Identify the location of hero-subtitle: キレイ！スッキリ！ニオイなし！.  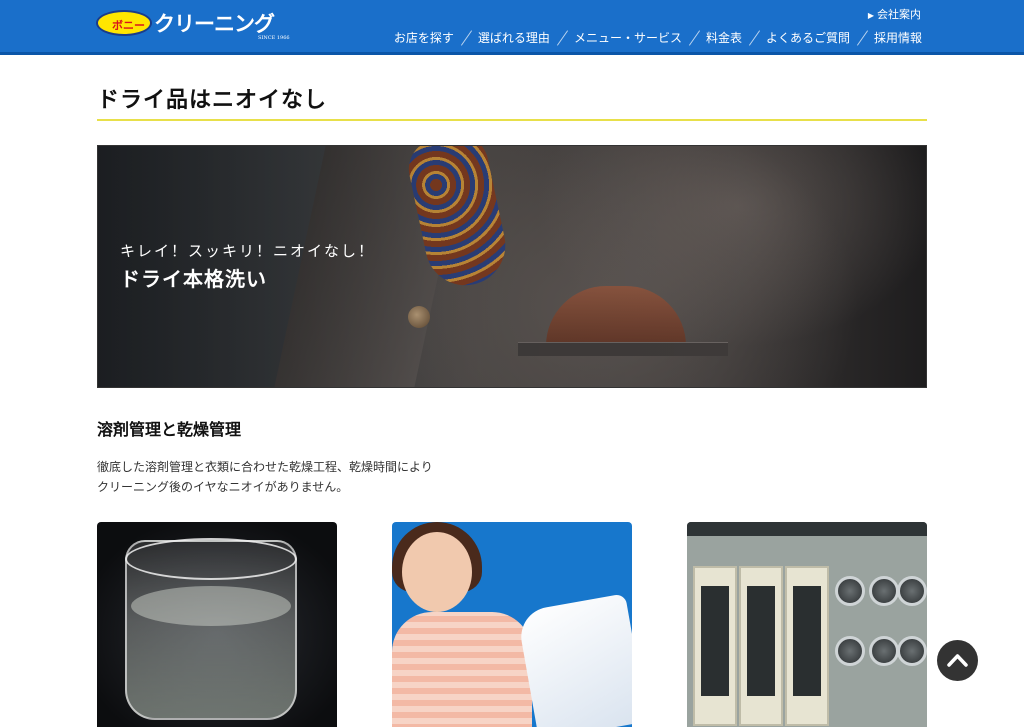
(248, 251).